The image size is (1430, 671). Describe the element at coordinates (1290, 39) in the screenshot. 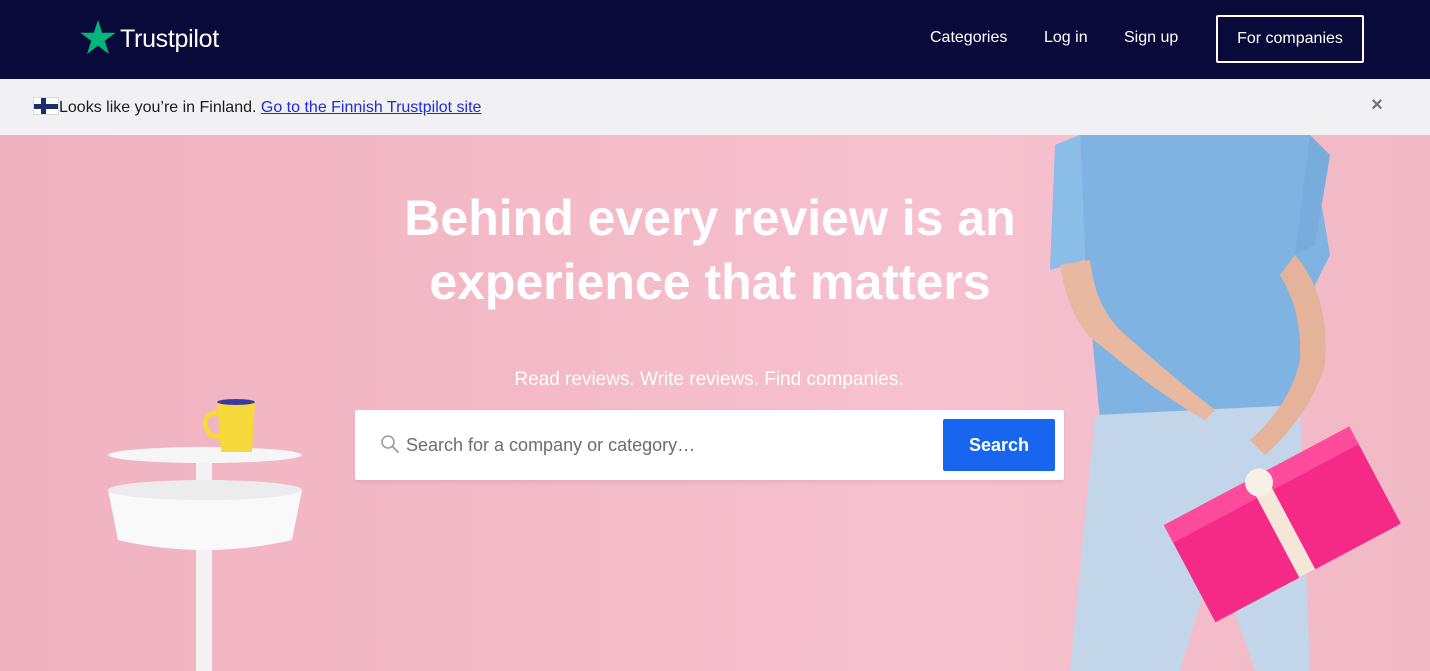

I see `for-companies-button: For companies` at that location.